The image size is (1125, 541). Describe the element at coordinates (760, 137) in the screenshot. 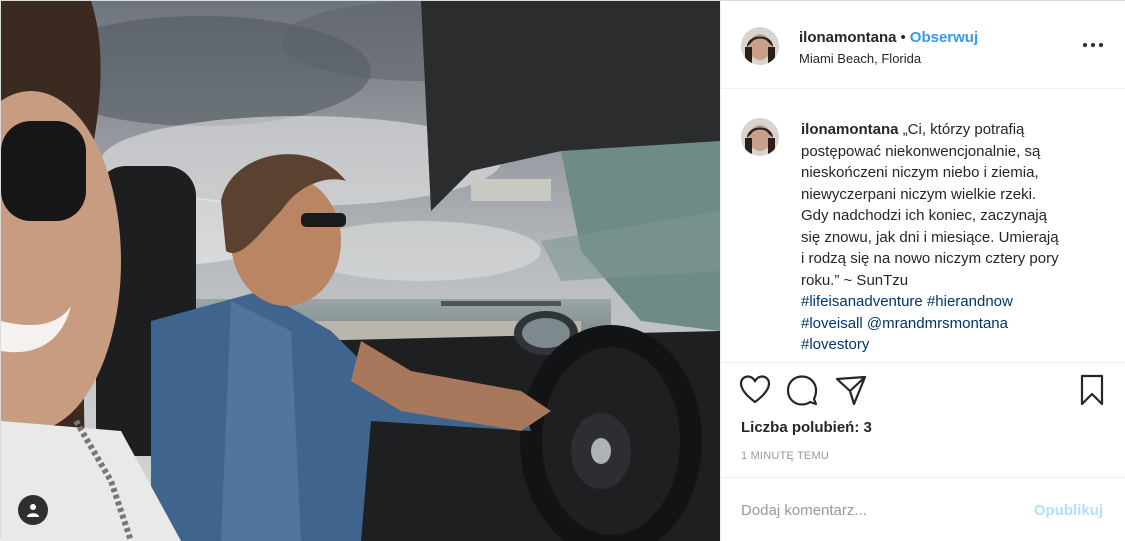

I see `caption-avatar` at that location.